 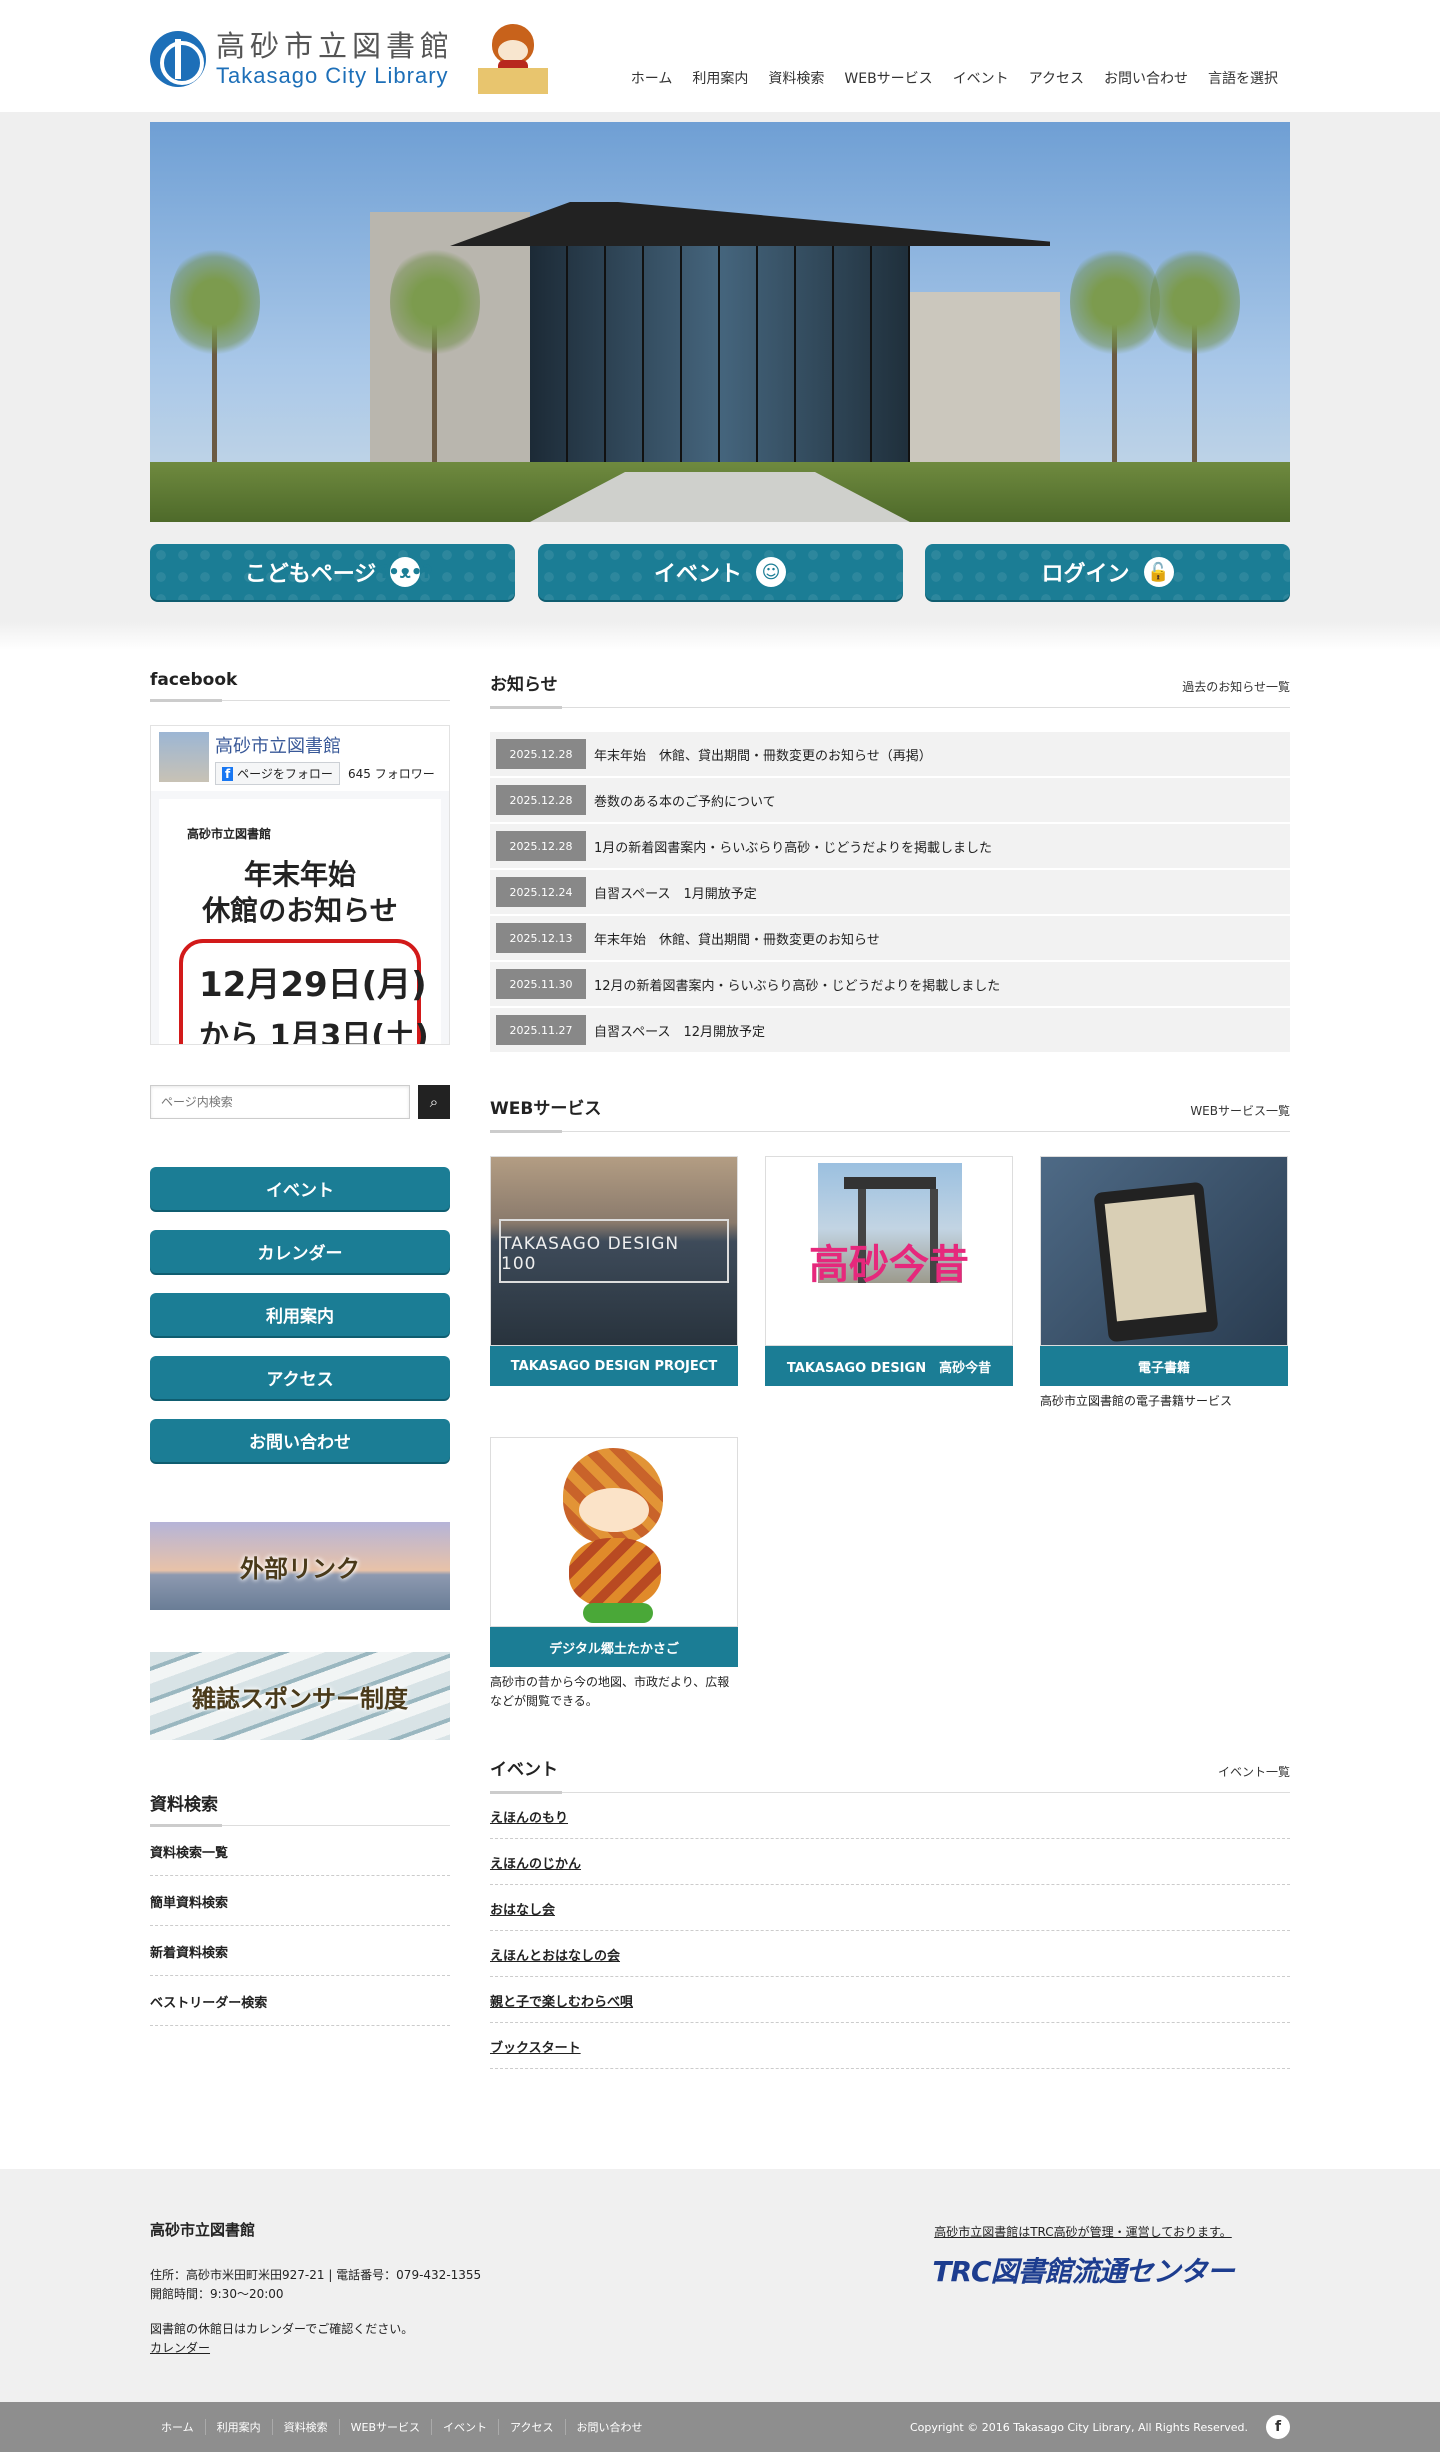 I want to click on news-header: お知らせ 過去のお知らせ一覧, so click(x=890, y=689).